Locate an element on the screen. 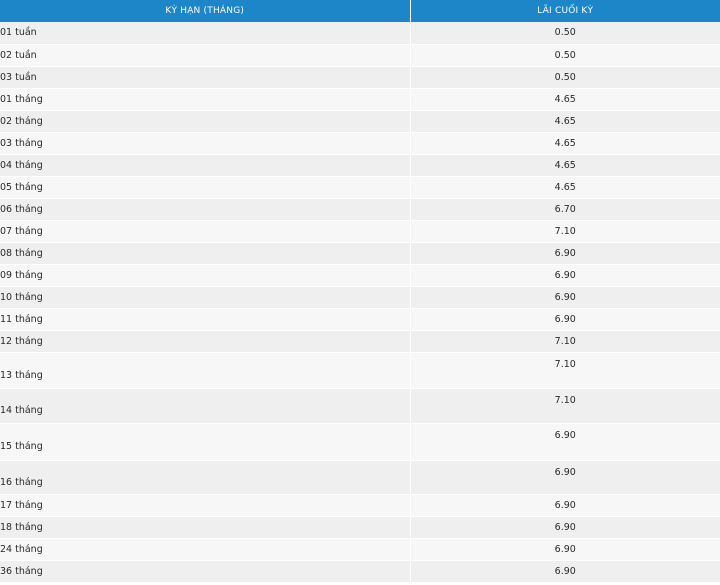  term-cell: 01 tuần is located at coordinates (205, 33).